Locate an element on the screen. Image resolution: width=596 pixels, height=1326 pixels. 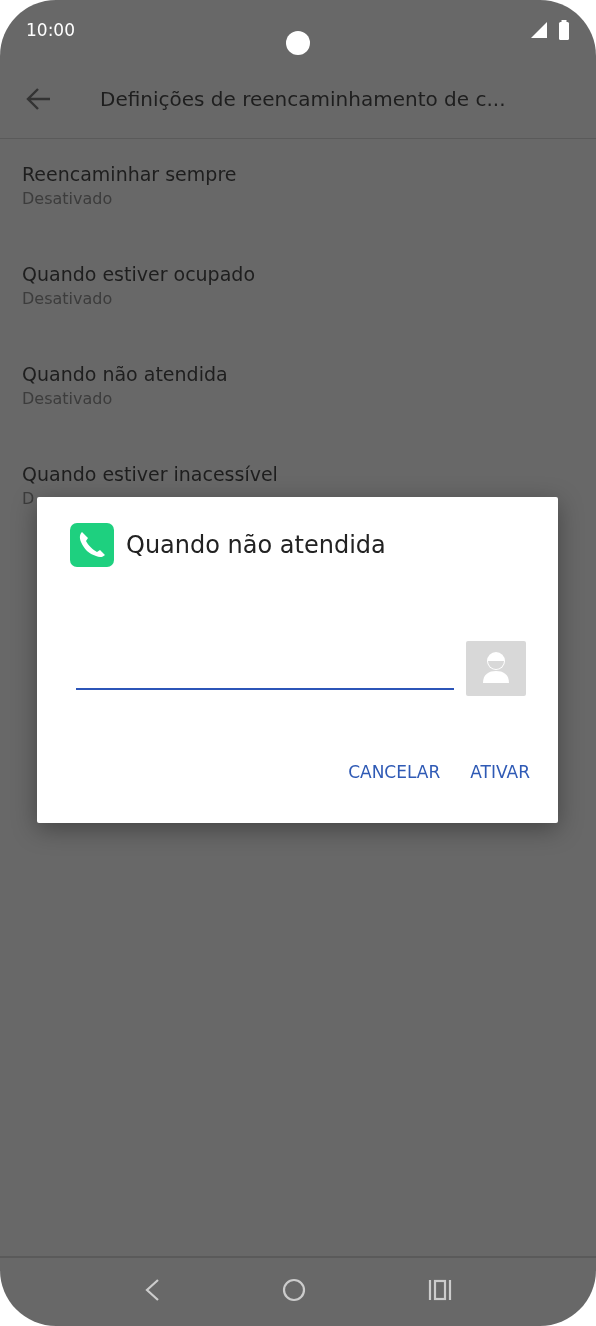
back-icon is located at coordinates (152, 1290).